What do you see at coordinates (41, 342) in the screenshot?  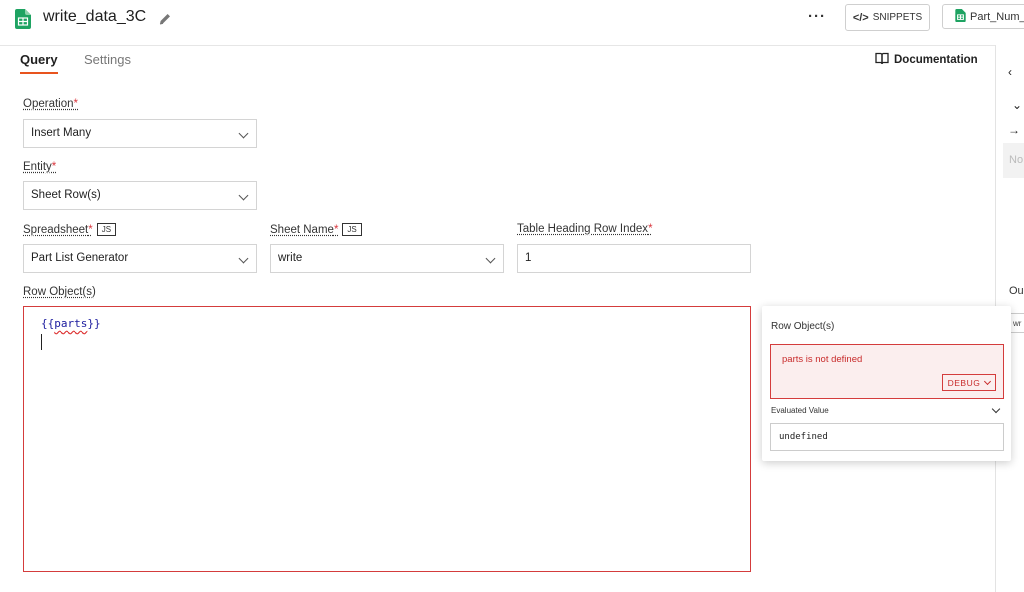 I see `text-caret` at bounding box center [41, 342].